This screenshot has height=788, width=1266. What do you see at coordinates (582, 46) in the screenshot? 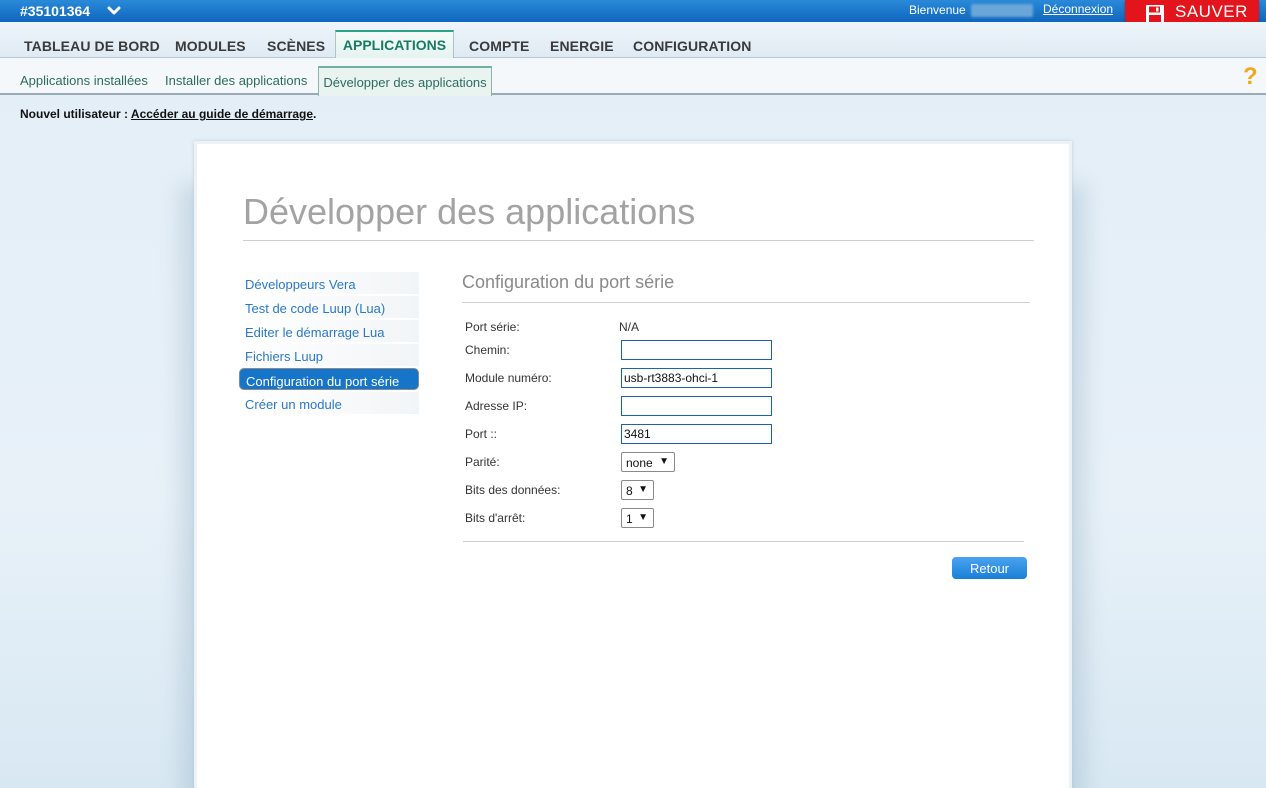
I see `nav-energie: ENERGIE` at bounding box center [582, 46].